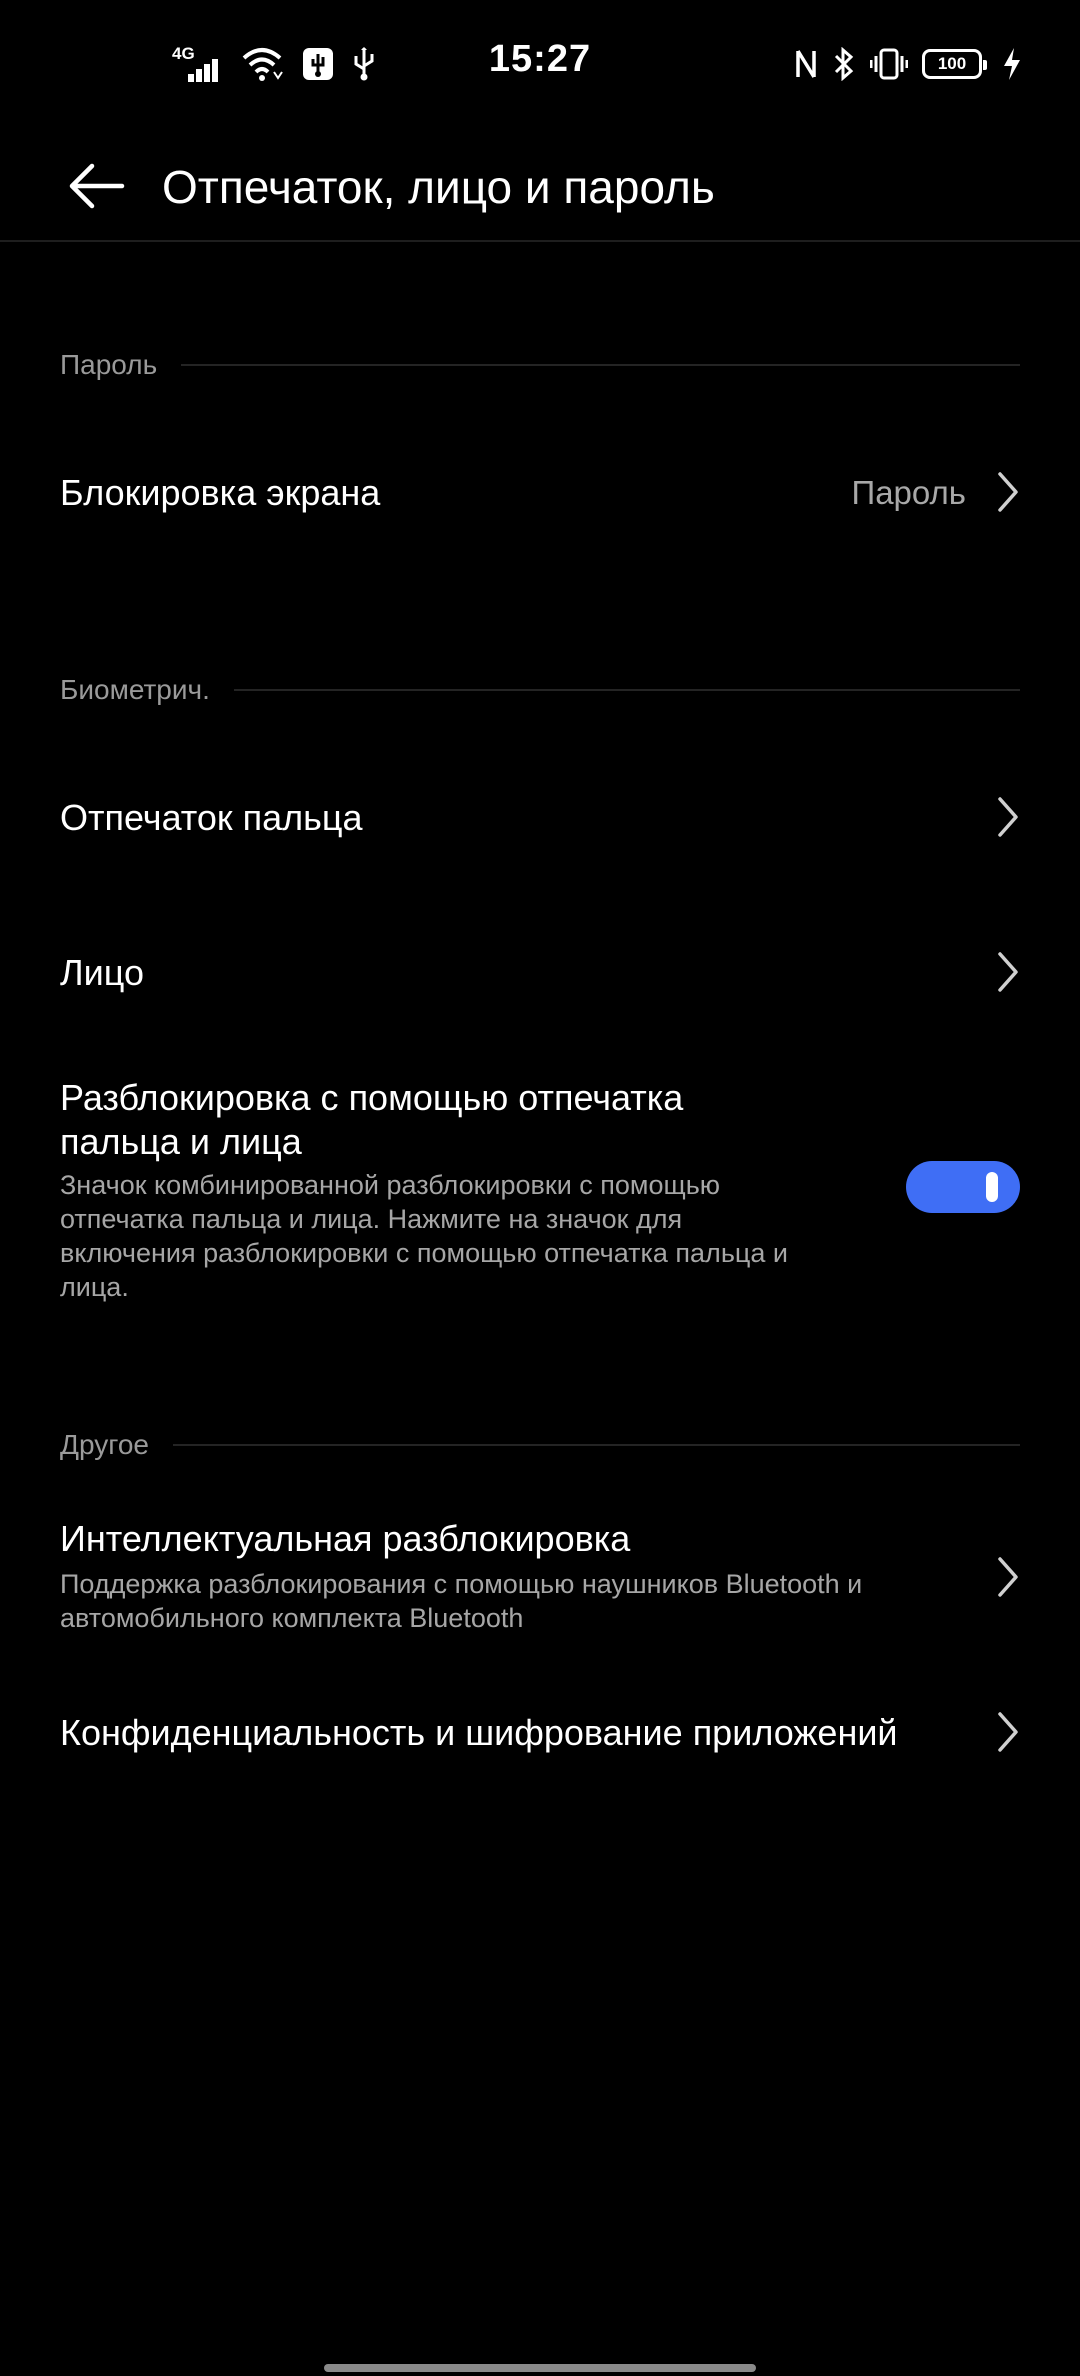  I want to click on battery-icon: 100, so click(954, 64).